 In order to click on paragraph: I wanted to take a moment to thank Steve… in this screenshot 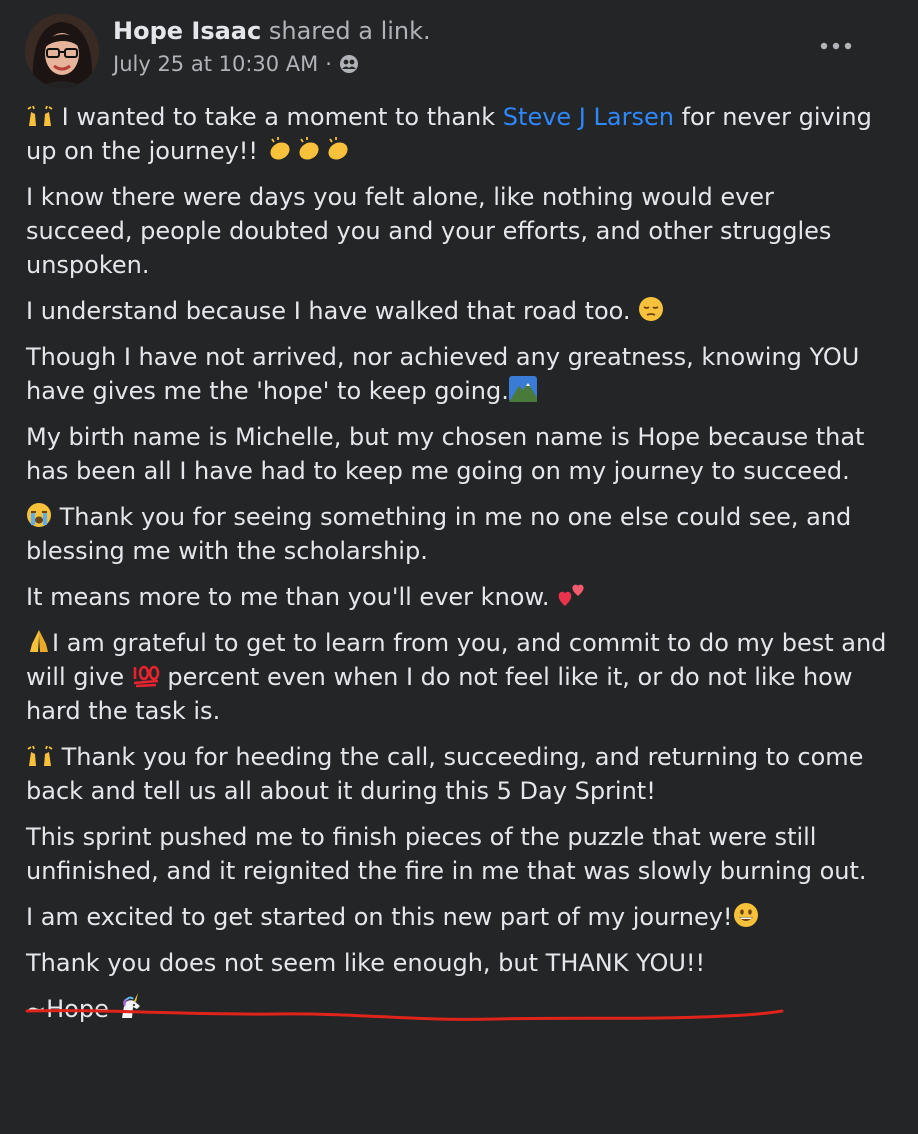, I will do `click(457, 134)`.